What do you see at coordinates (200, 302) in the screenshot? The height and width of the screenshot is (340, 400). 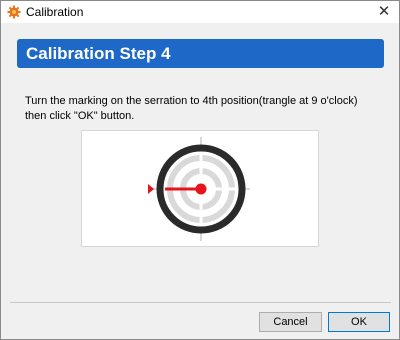 I see `footer-separator` at bounding box center [200, 302].